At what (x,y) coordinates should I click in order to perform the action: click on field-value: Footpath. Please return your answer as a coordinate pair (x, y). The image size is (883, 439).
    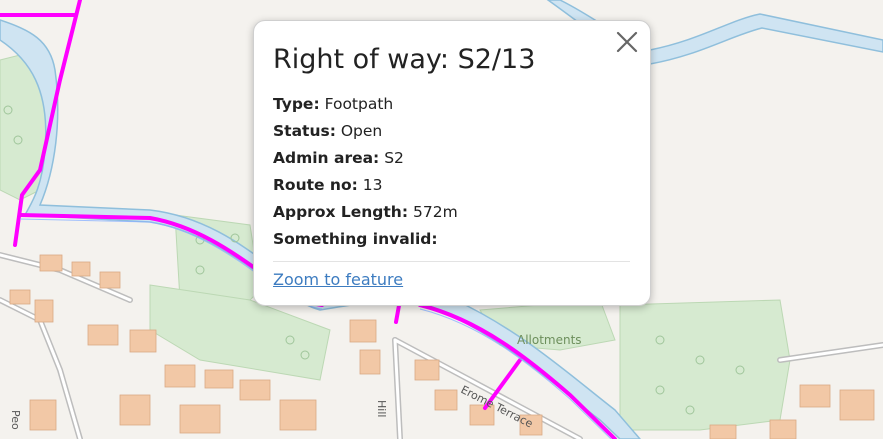
    Looking at the image, I should click on (359, 104).